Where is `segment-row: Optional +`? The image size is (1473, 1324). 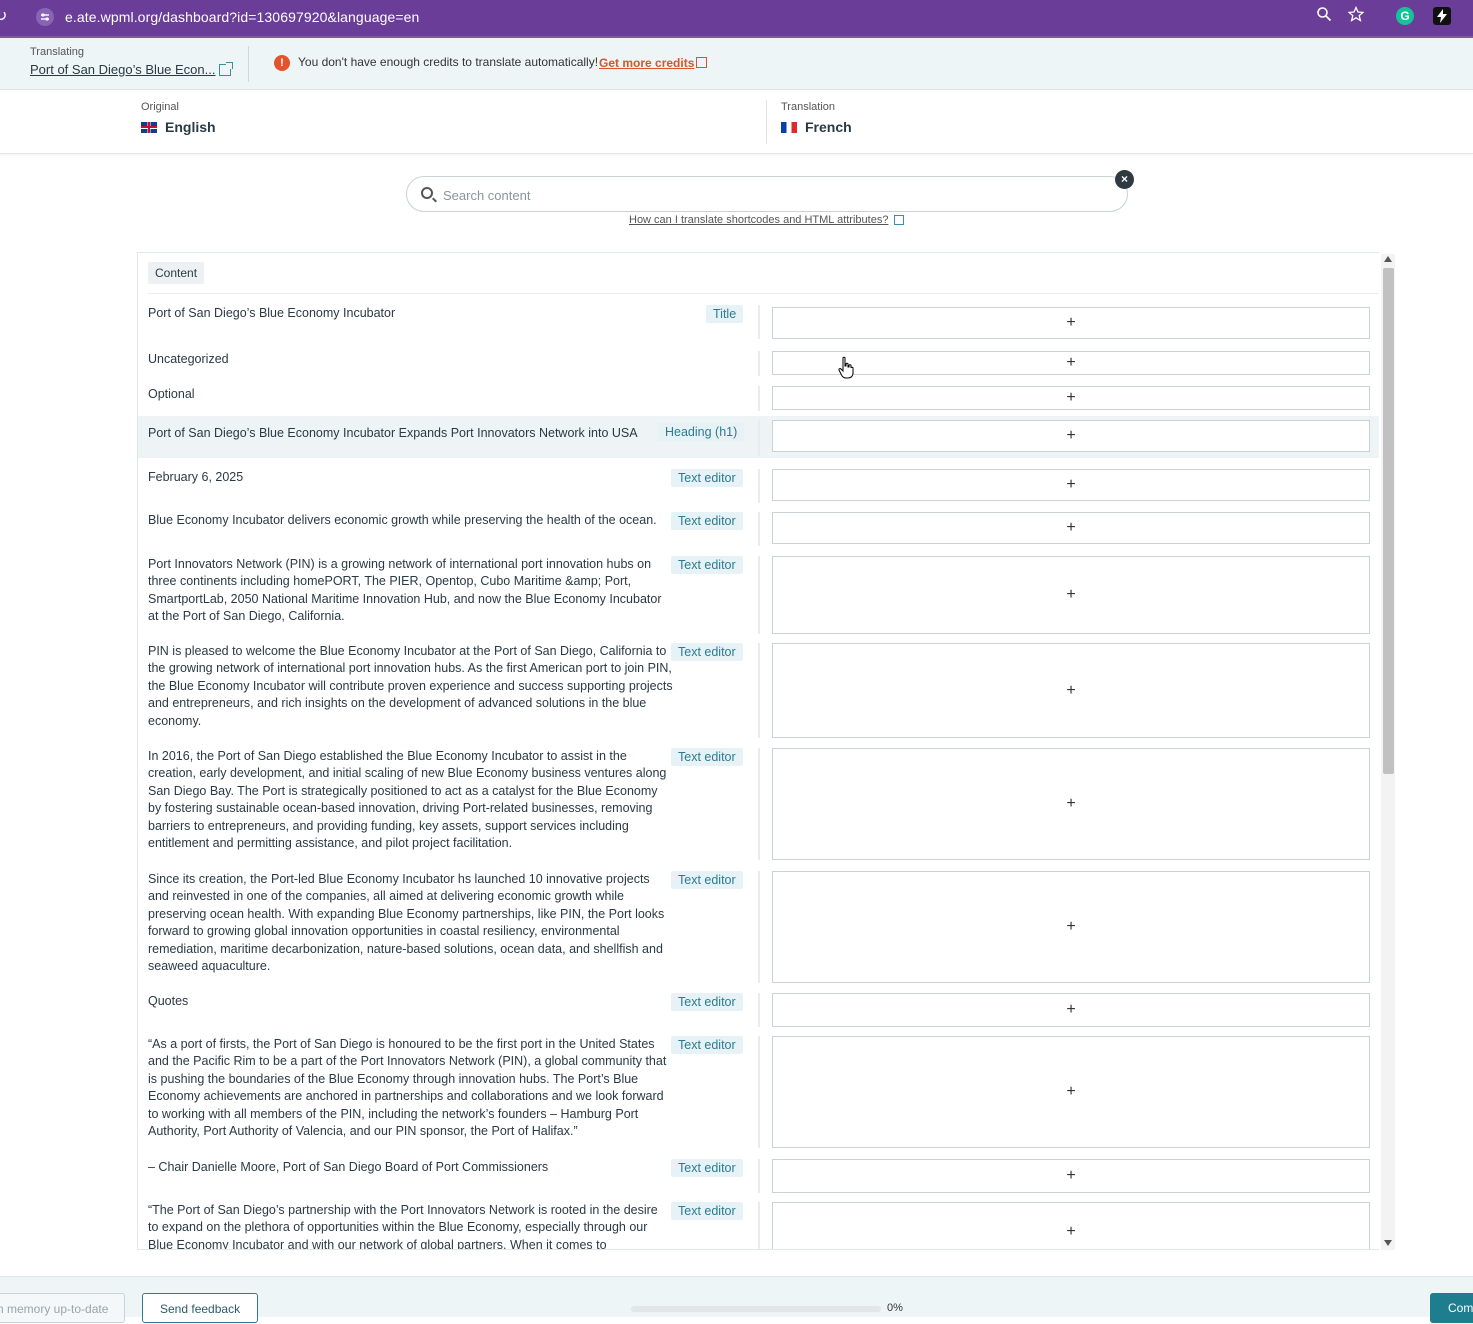
segment-row: Optional + is located at coordinates (758, 398).